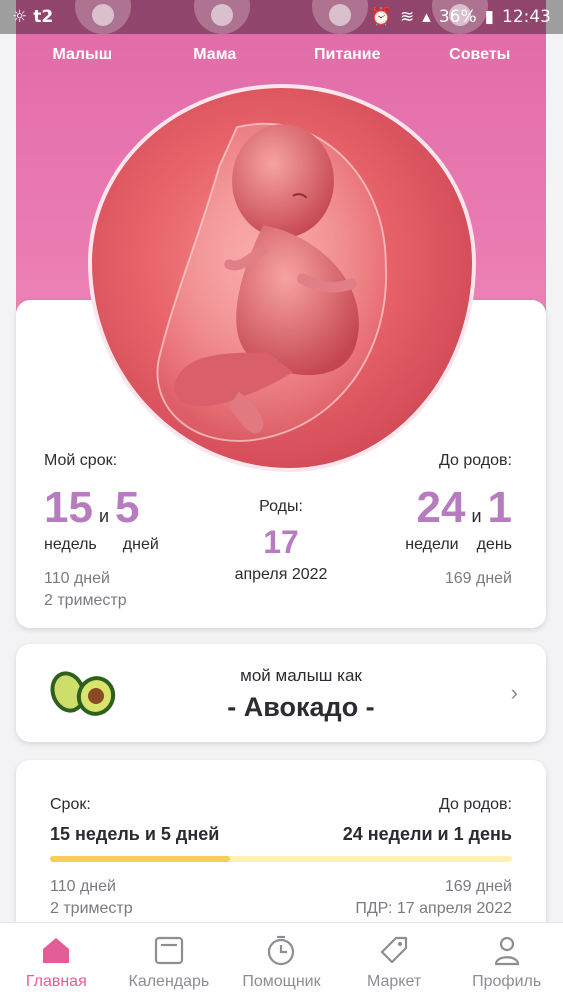 The image size is (563, 1000). Describe the element at coordinates (77, 578) in the screenshot. I see `term-total-days: 110 дней` at that location.